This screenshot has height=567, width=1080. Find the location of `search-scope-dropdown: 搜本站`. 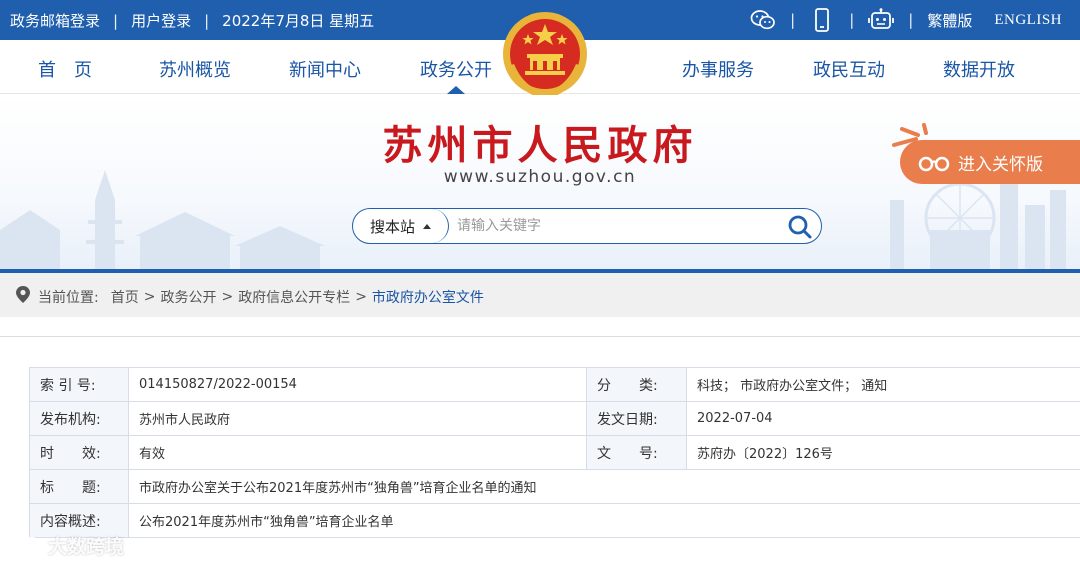

search-scope-dropdown: 搜本站 is located at coordinates (401, 226).